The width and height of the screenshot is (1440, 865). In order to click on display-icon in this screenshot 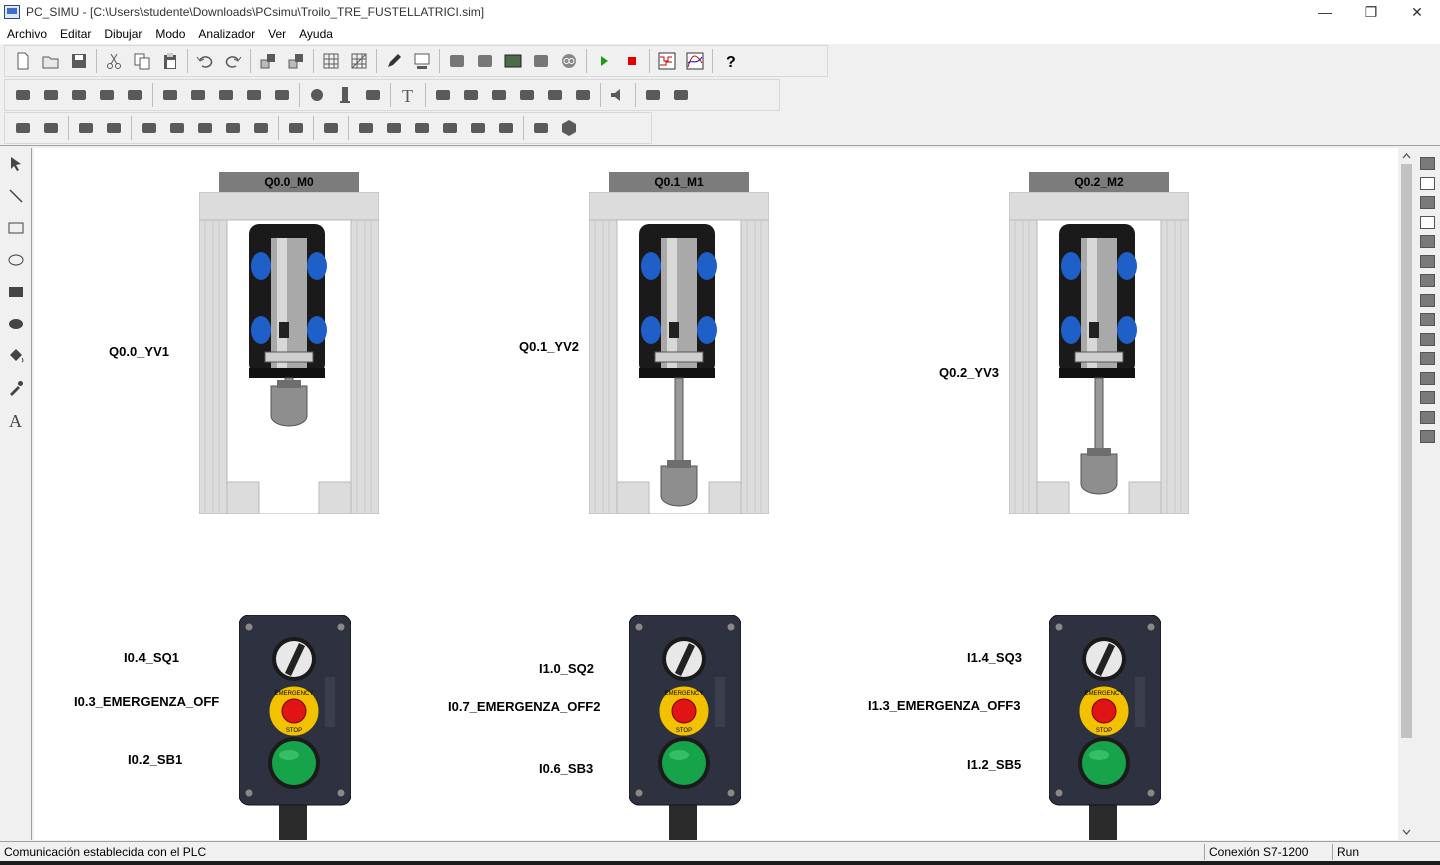, I will do `click(422, 61)`.